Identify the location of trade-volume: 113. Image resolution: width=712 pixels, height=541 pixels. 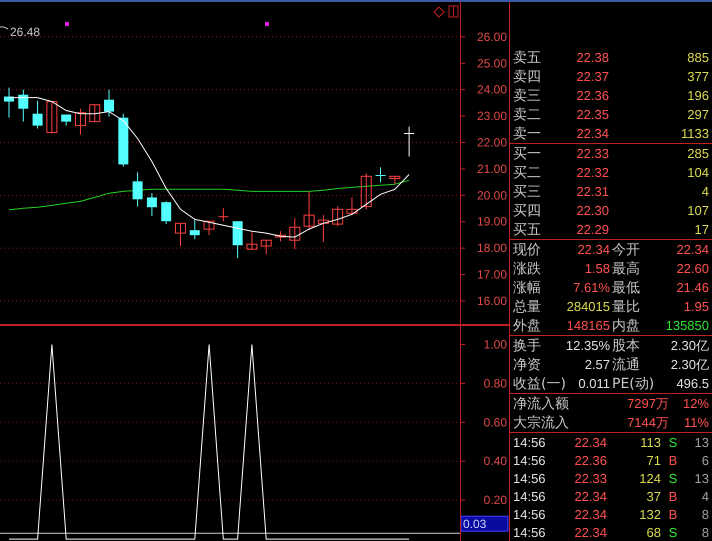
(650, 442).